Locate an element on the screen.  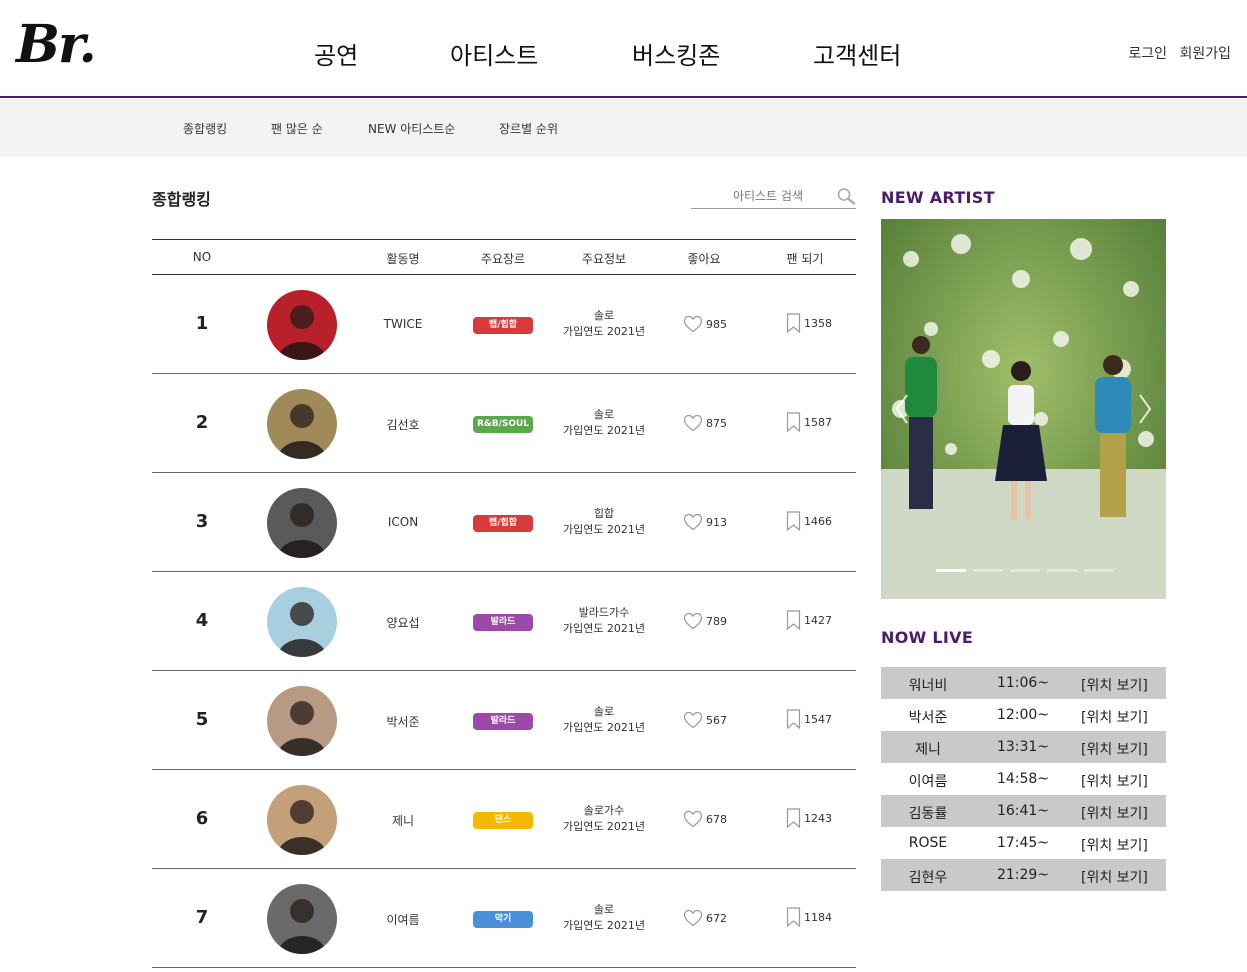
like-button: 789 is located at coordinates (705, 621).